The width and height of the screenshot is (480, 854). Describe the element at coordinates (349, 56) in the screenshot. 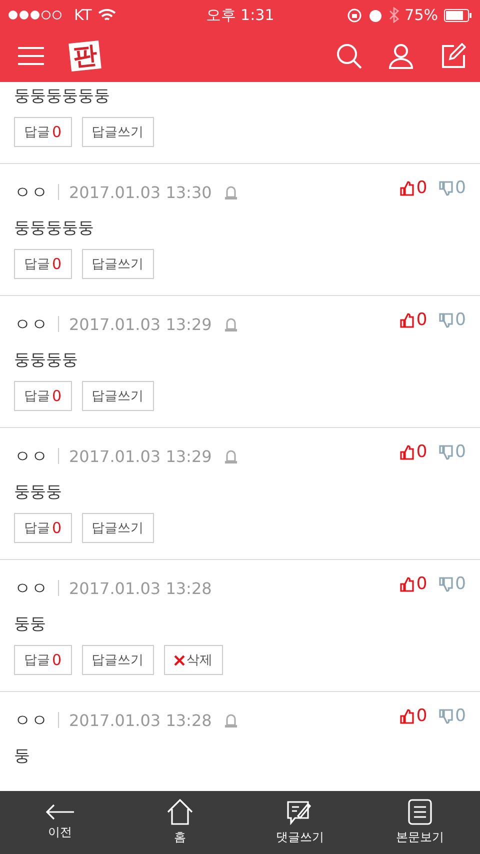

I see `search-button` at that location.